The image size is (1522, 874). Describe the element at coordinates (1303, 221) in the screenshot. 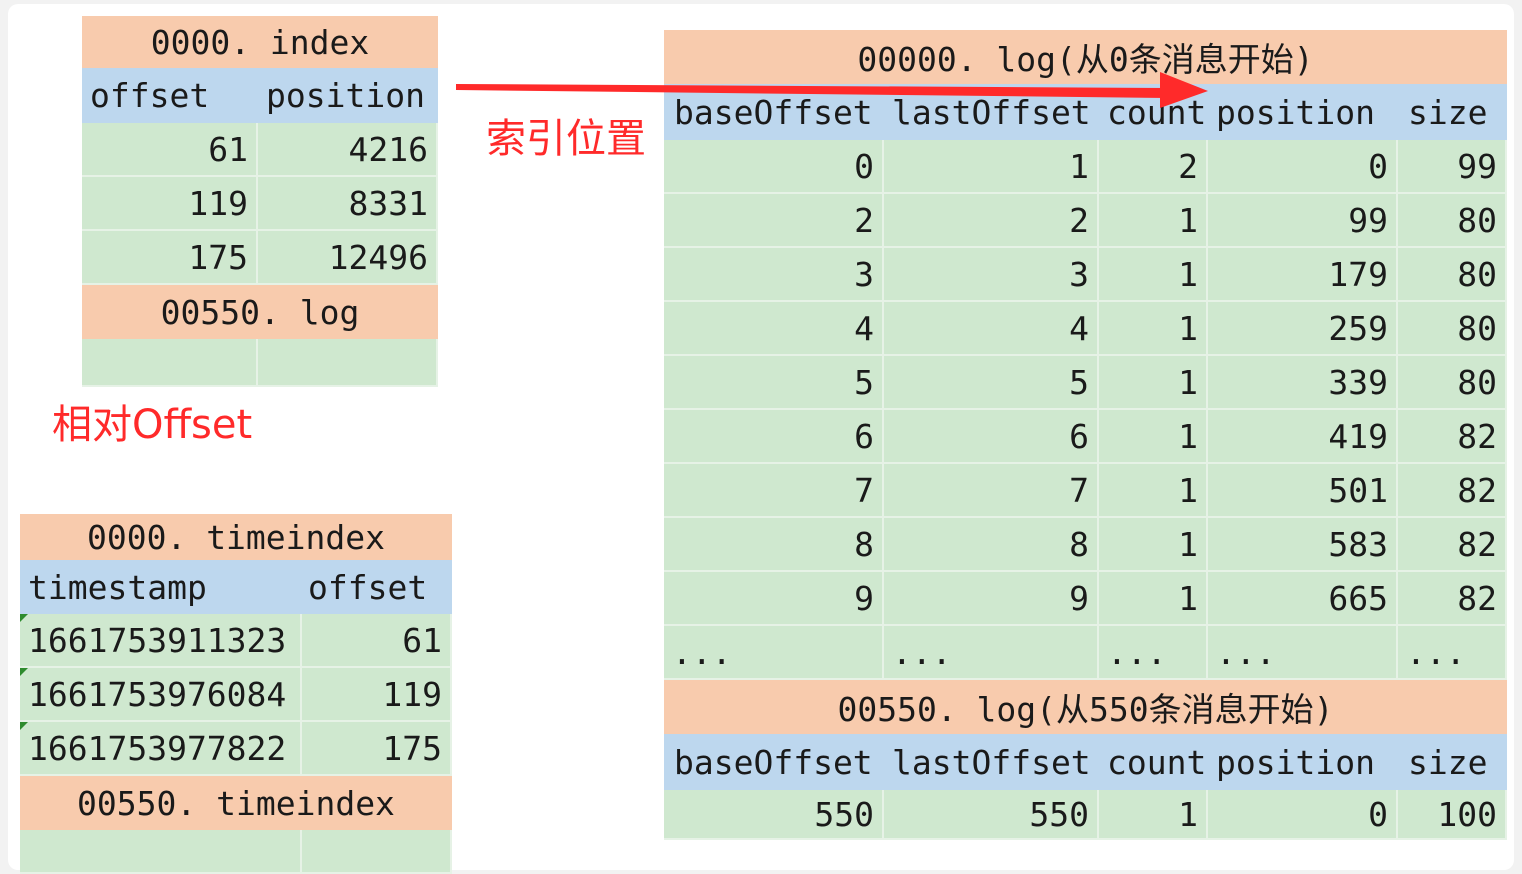

I see `log-cell: 99` at that location.